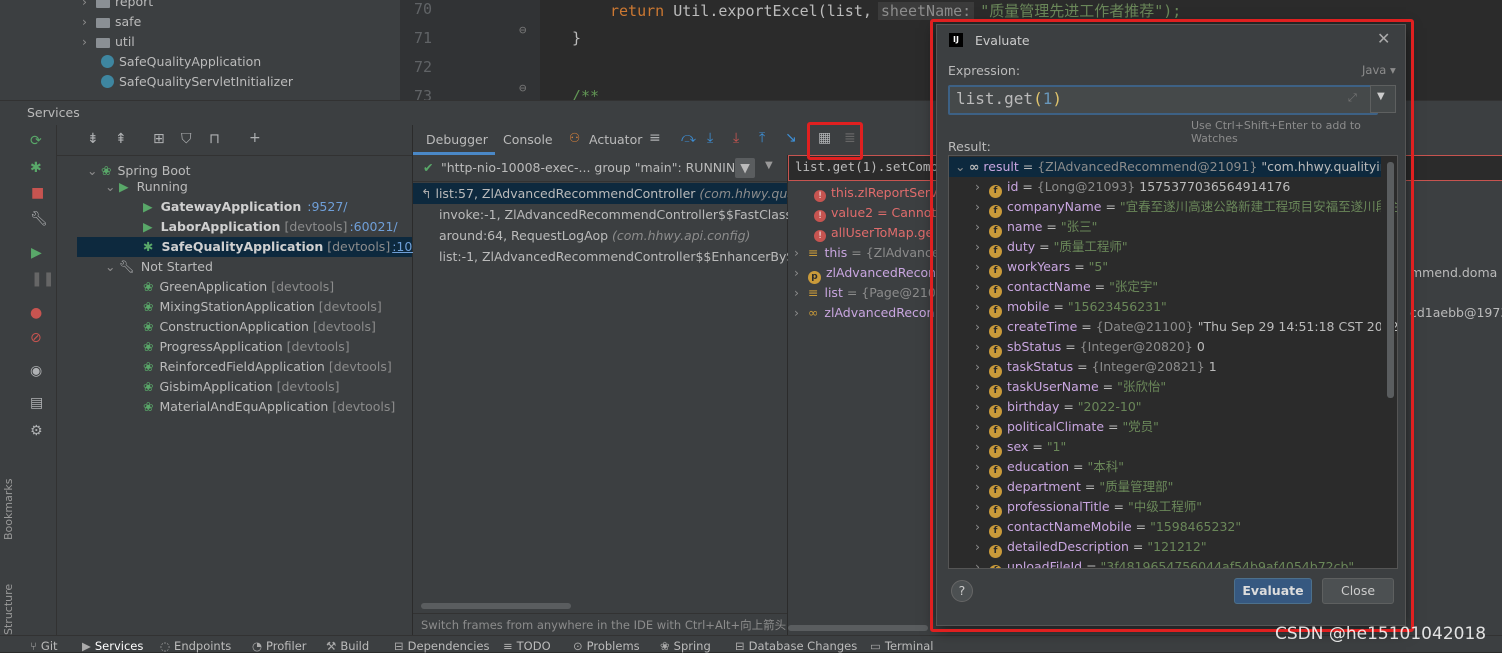  Describe the element at coordinates (867, 193) in the screenshot. I see `variable-row: ! this.zlReportServi` at that location.